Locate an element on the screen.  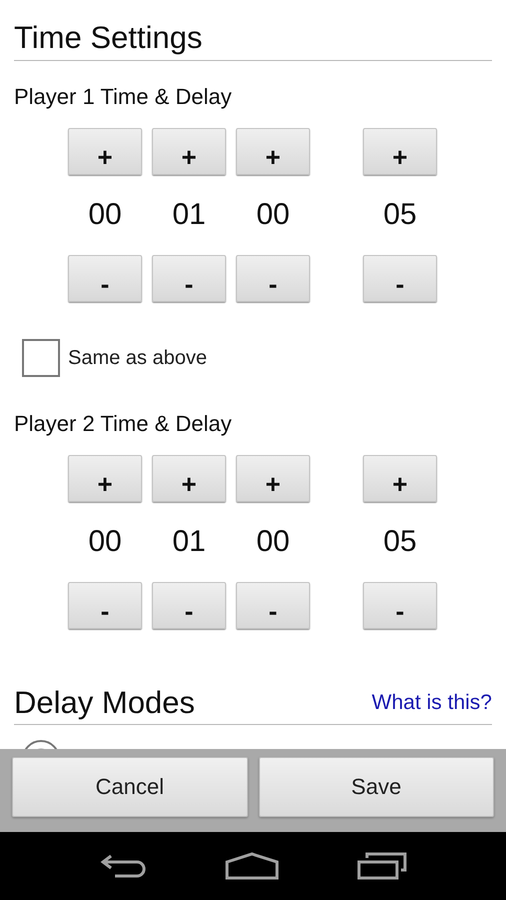
checkbox is located at coordinates (41, 358).